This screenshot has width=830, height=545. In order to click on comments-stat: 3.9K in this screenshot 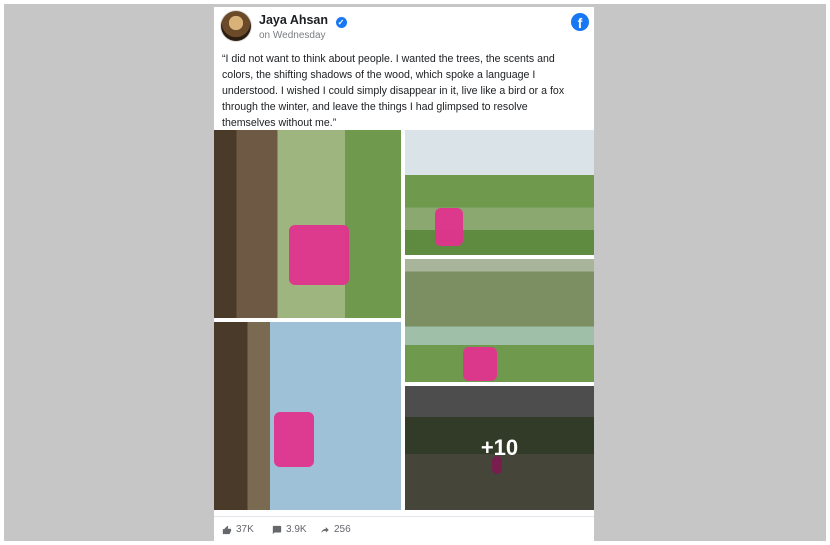, I will do `click(289, 529)`.